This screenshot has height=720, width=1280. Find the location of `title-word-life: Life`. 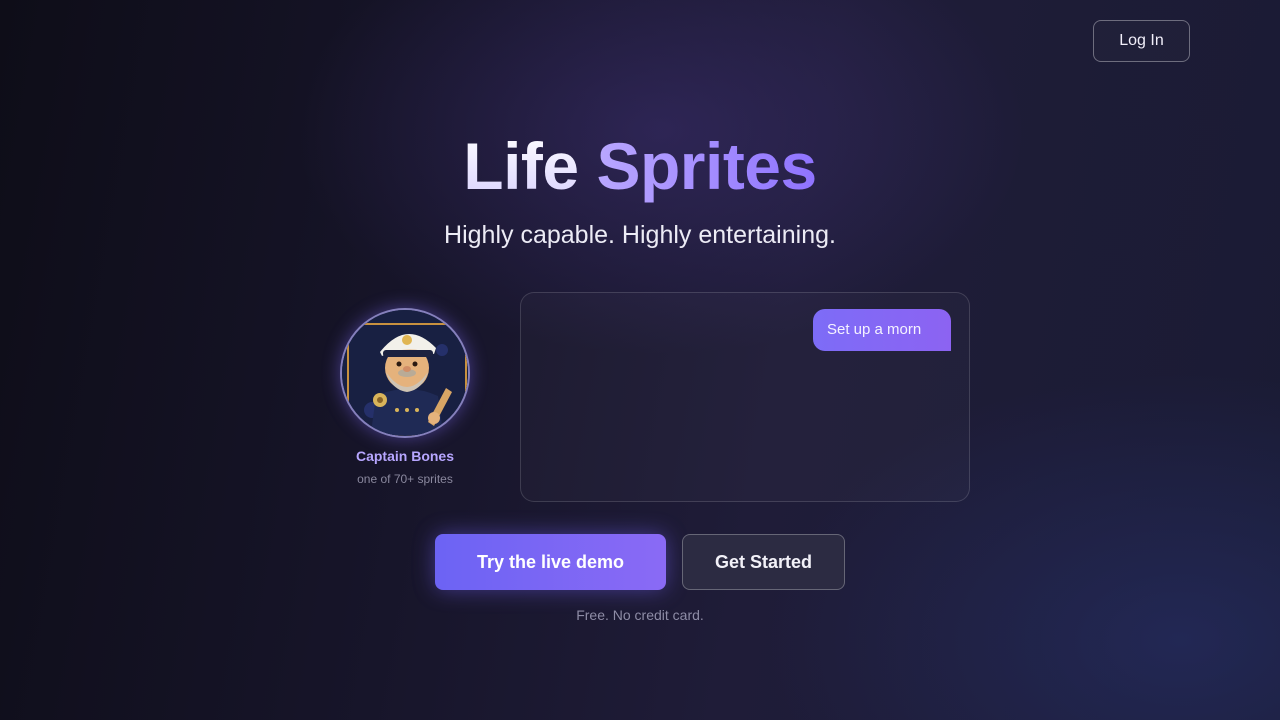

title-word-life: Life is located at coordinates (521, 166).